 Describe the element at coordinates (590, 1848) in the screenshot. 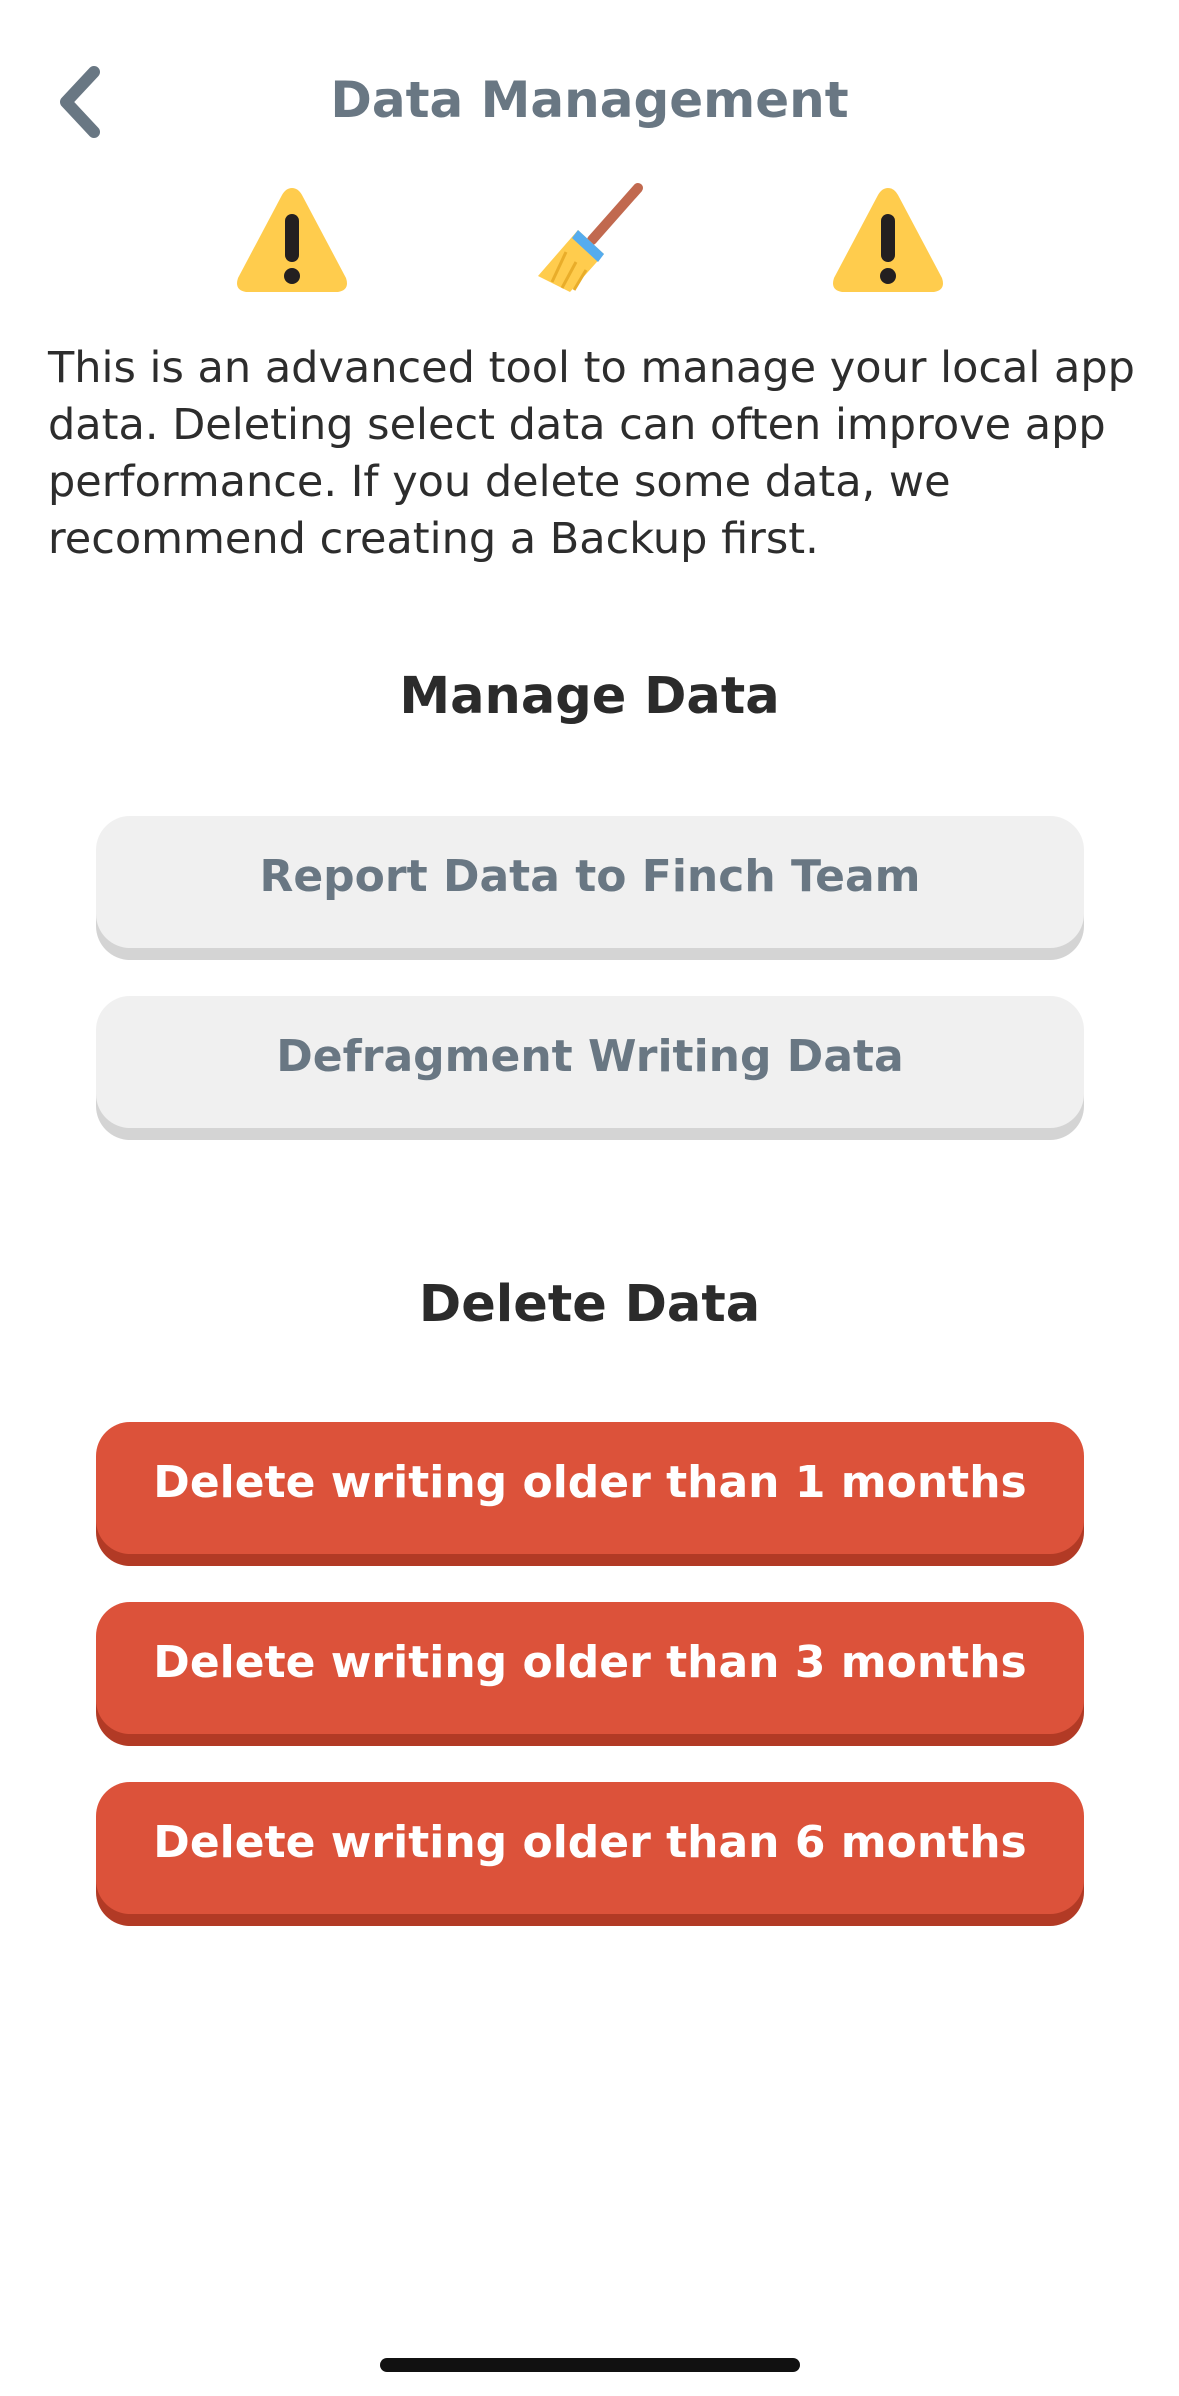

I see `delete-6-months-button: Delete writing older than 6 months` at that location.